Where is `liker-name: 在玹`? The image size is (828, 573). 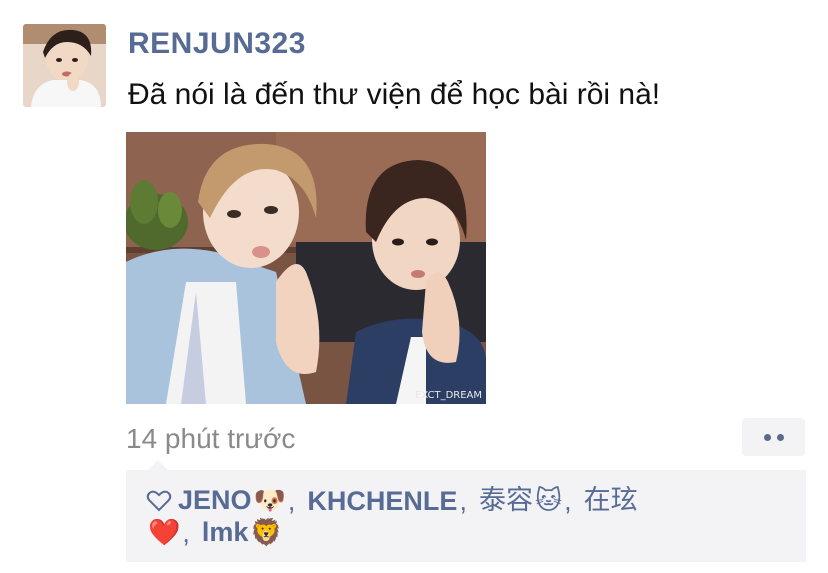
liker-name: 在玹 is located at coordinates (610, 500).